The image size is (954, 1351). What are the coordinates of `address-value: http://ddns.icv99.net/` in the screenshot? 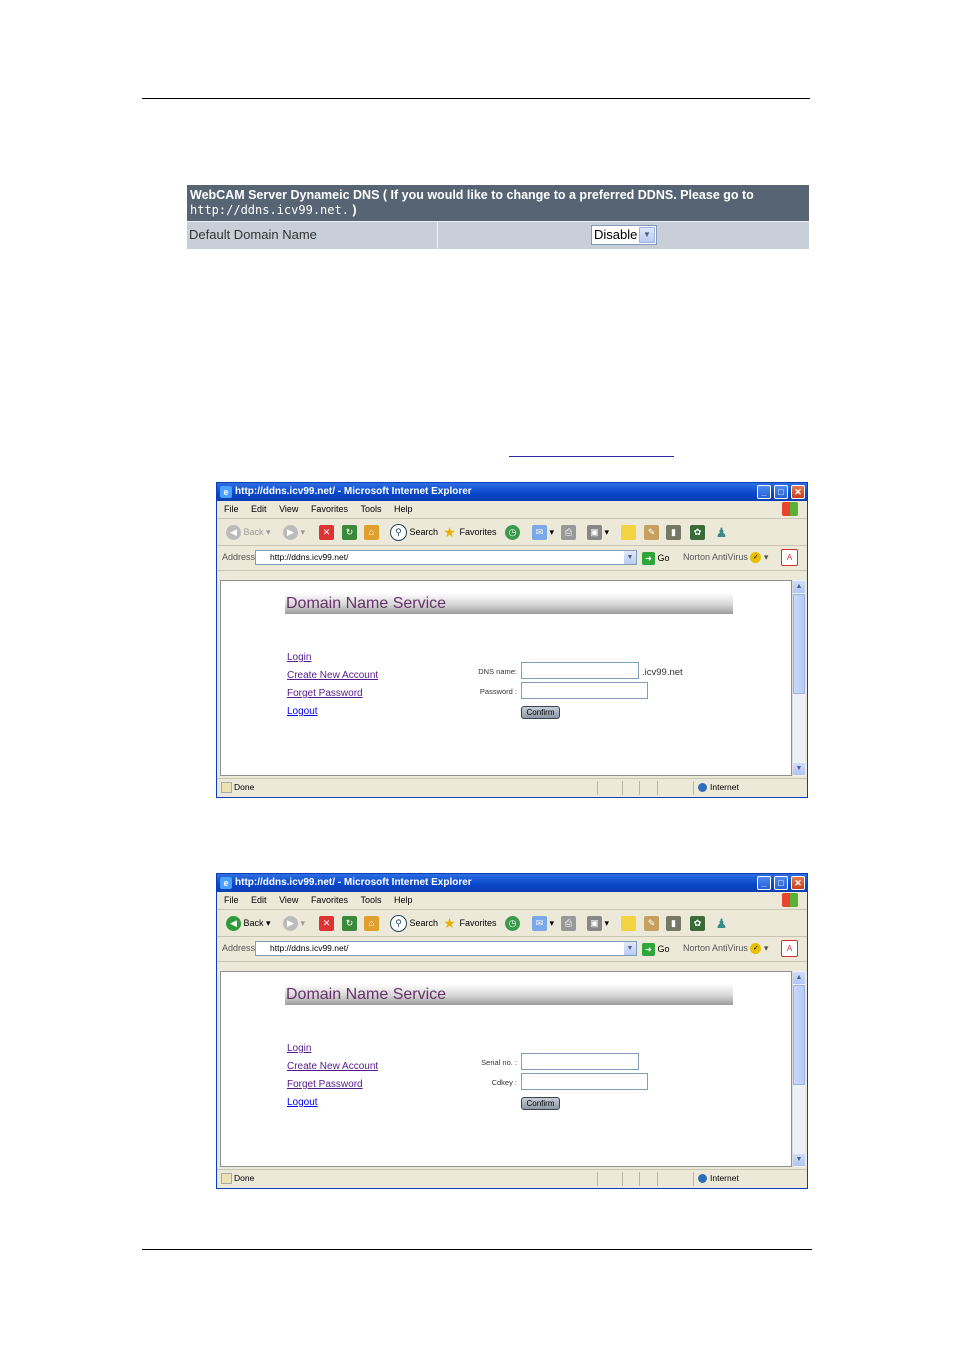 It's located at (309, 557).